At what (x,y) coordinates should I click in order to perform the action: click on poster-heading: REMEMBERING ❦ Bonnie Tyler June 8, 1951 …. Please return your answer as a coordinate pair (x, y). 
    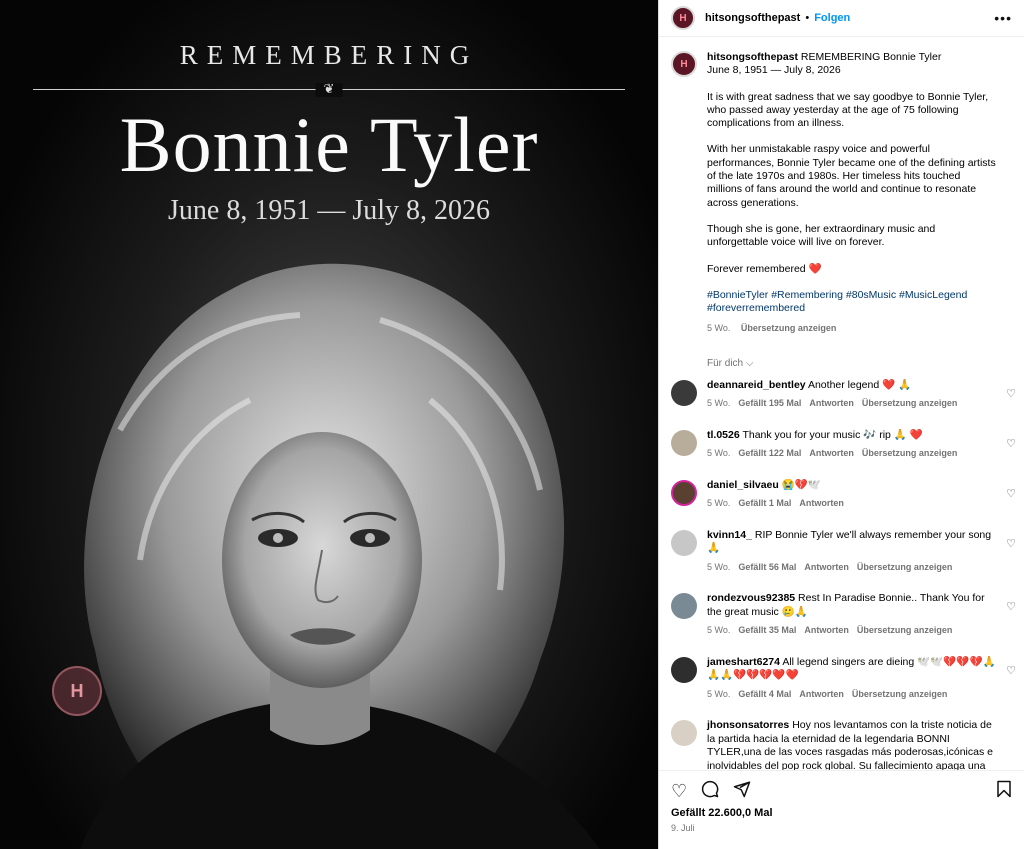
    Looking at the image, I should click on (329, 133).